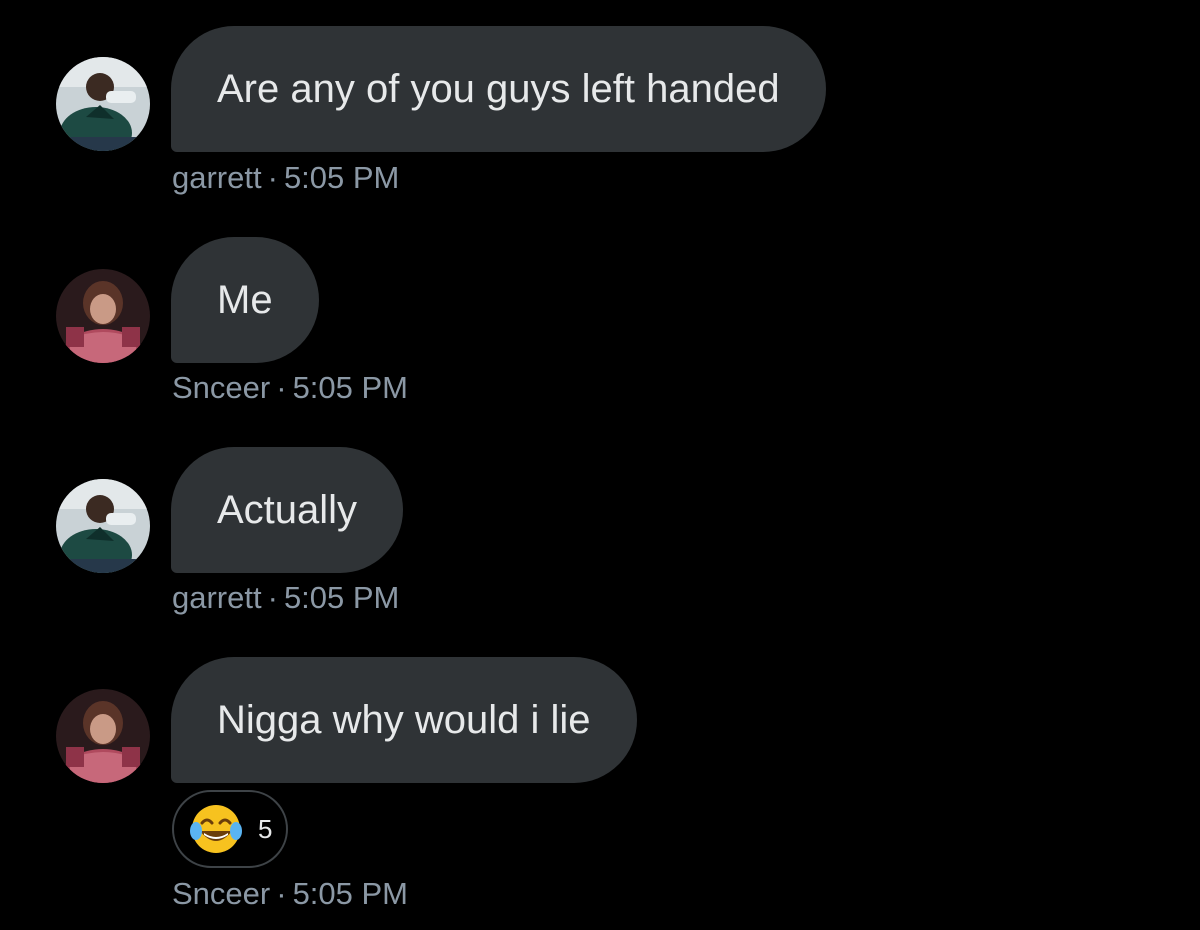  I want to click on message-text: Actually, so click(287, 509).